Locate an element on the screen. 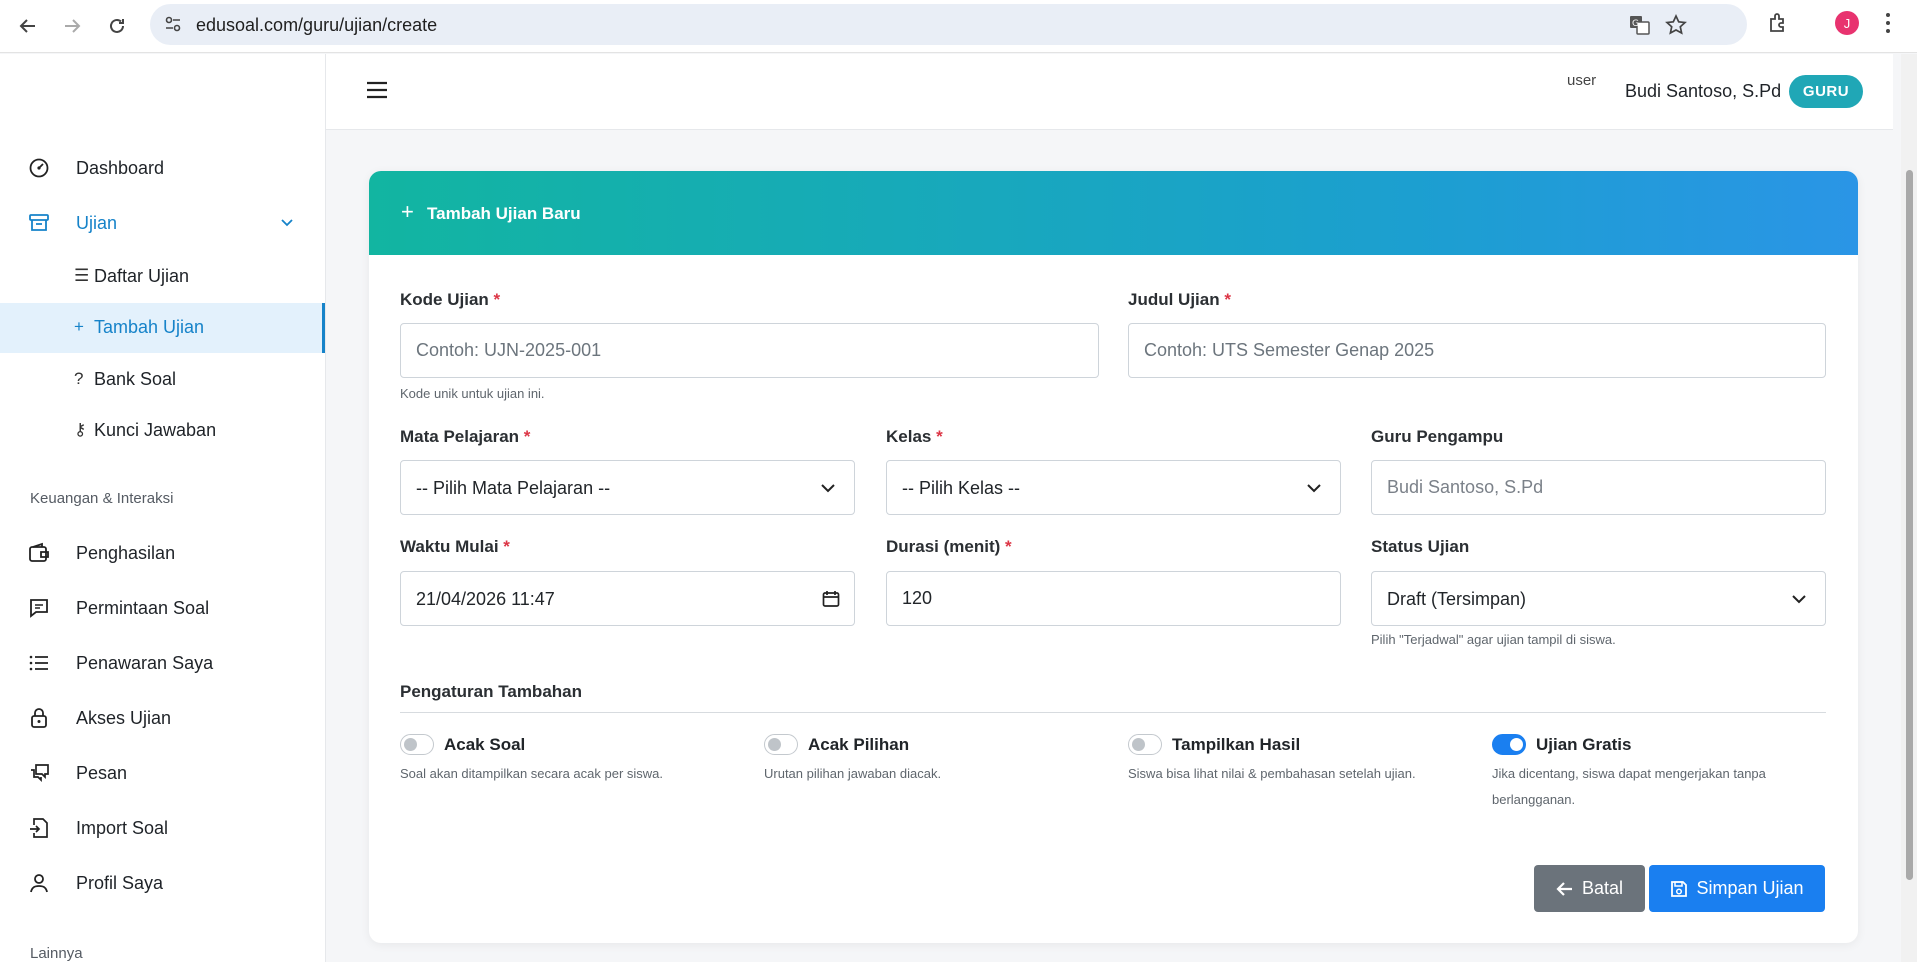  sidebar-item-penghasilan: Penghasilan is located at coordinates (162, 553).